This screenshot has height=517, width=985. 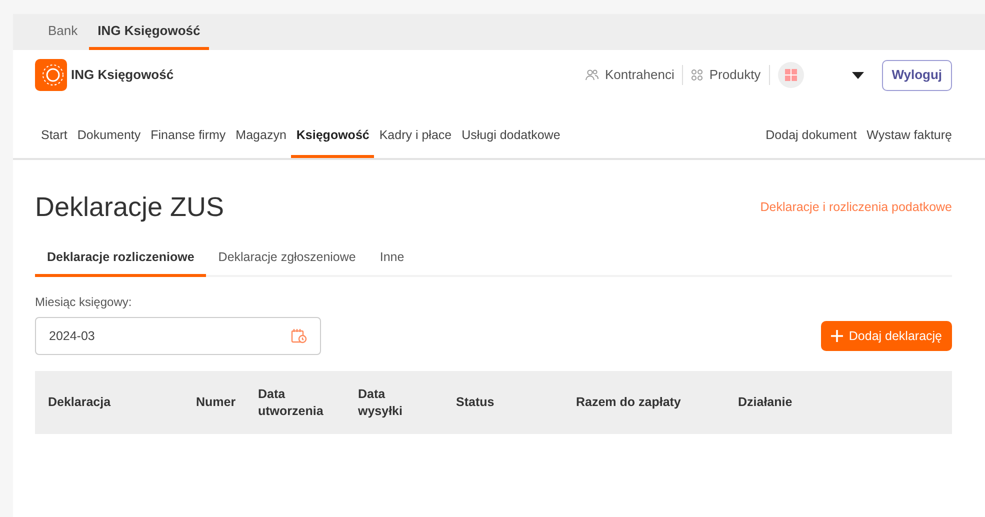 I want to click on declaration-tab: Inne, so click(x=392, y=263).